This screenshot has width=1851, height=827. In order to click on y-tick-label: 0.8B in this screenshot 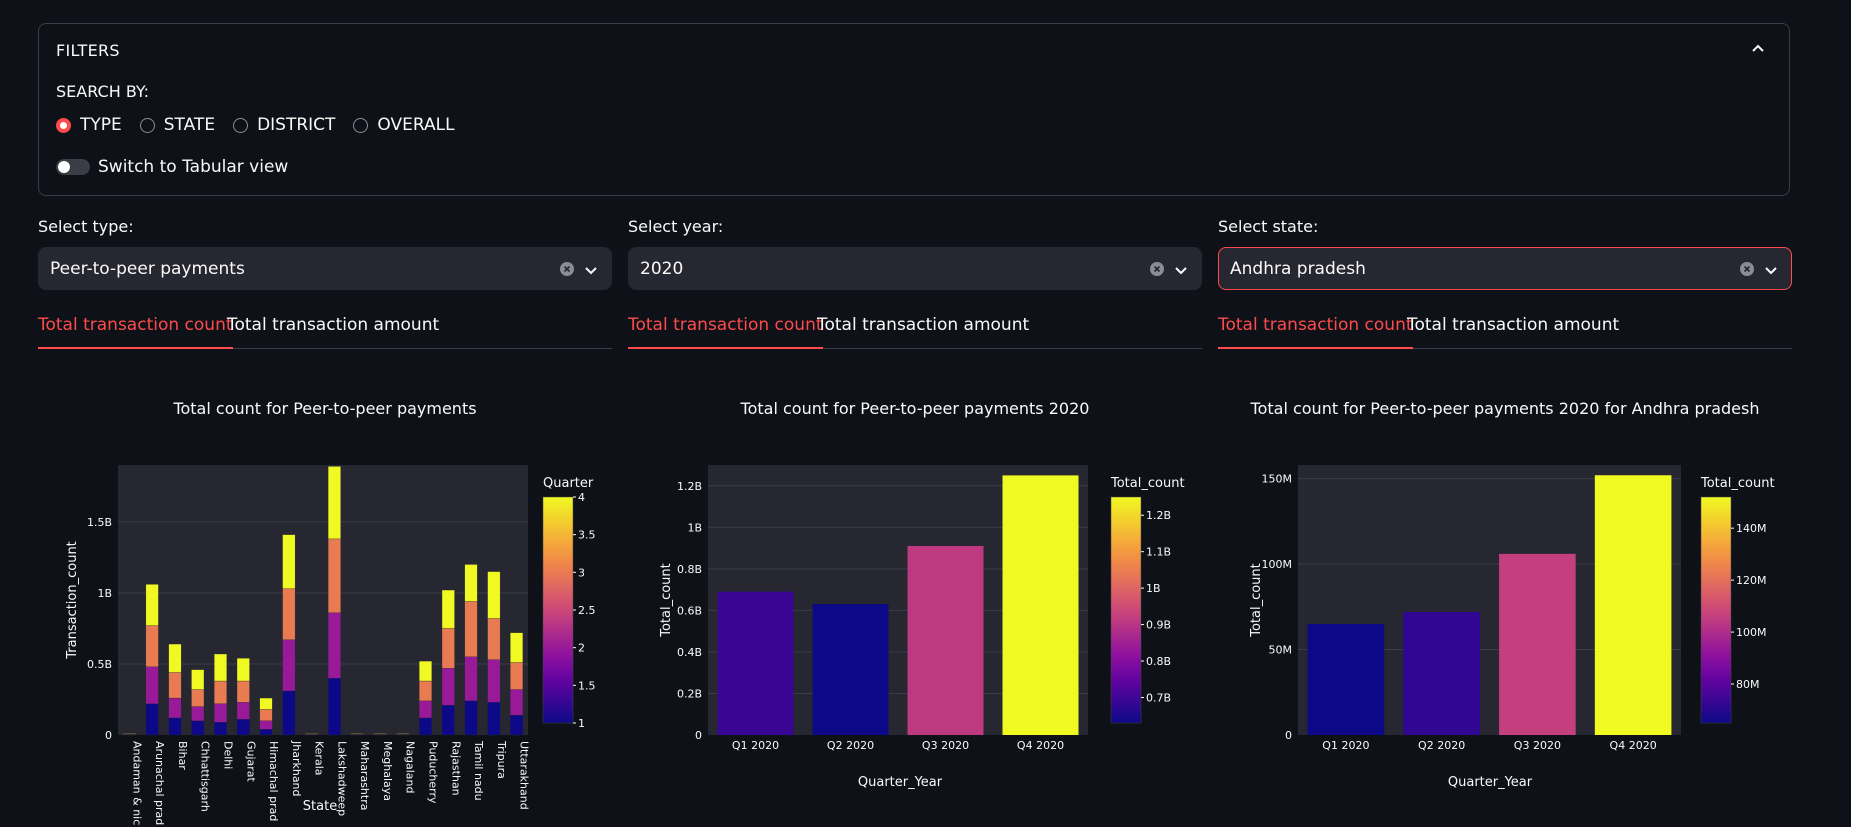, I will do `click(689, 569)`.